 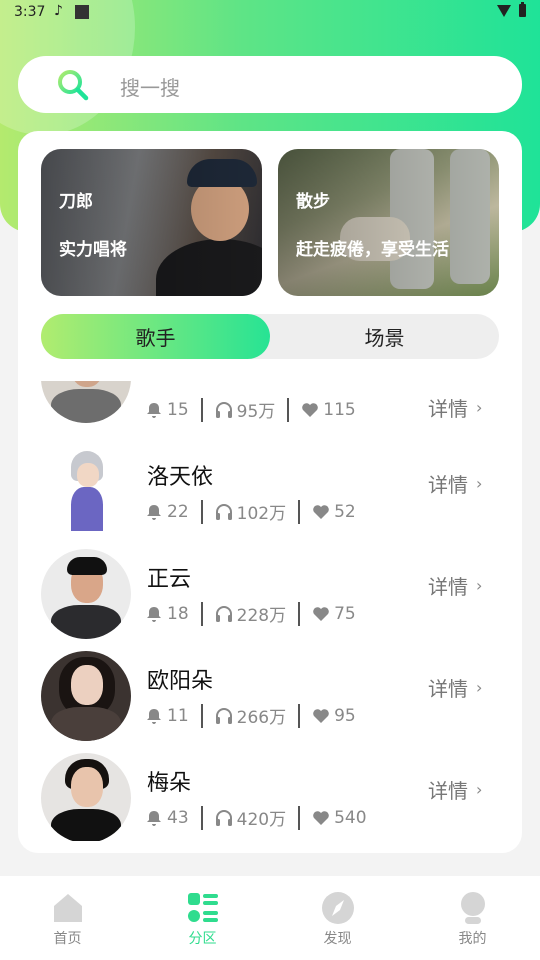 I want to click on like-count: 115, so click(x=339, y=409).